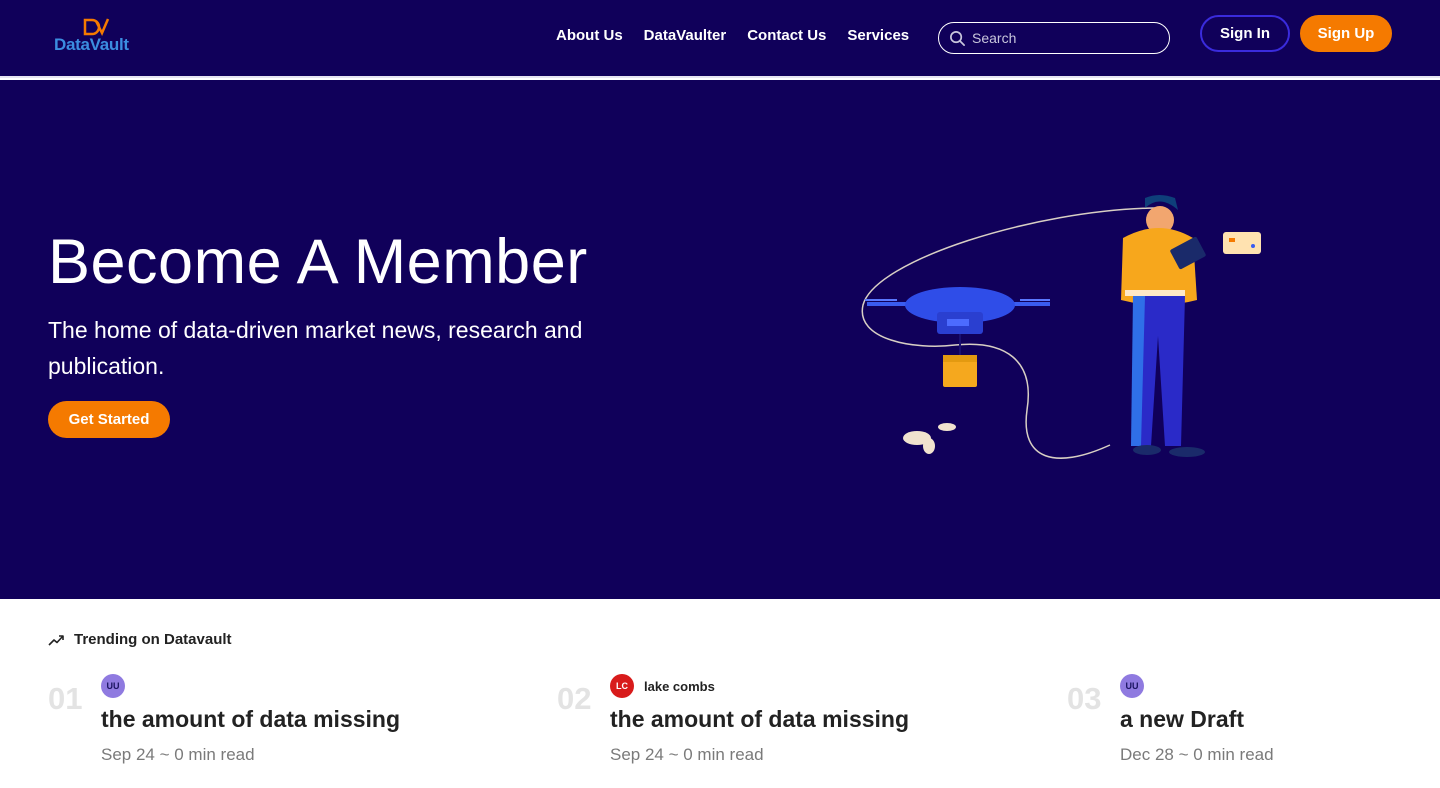  I want to click on nav-about-us: About Us, so click(589, 35).